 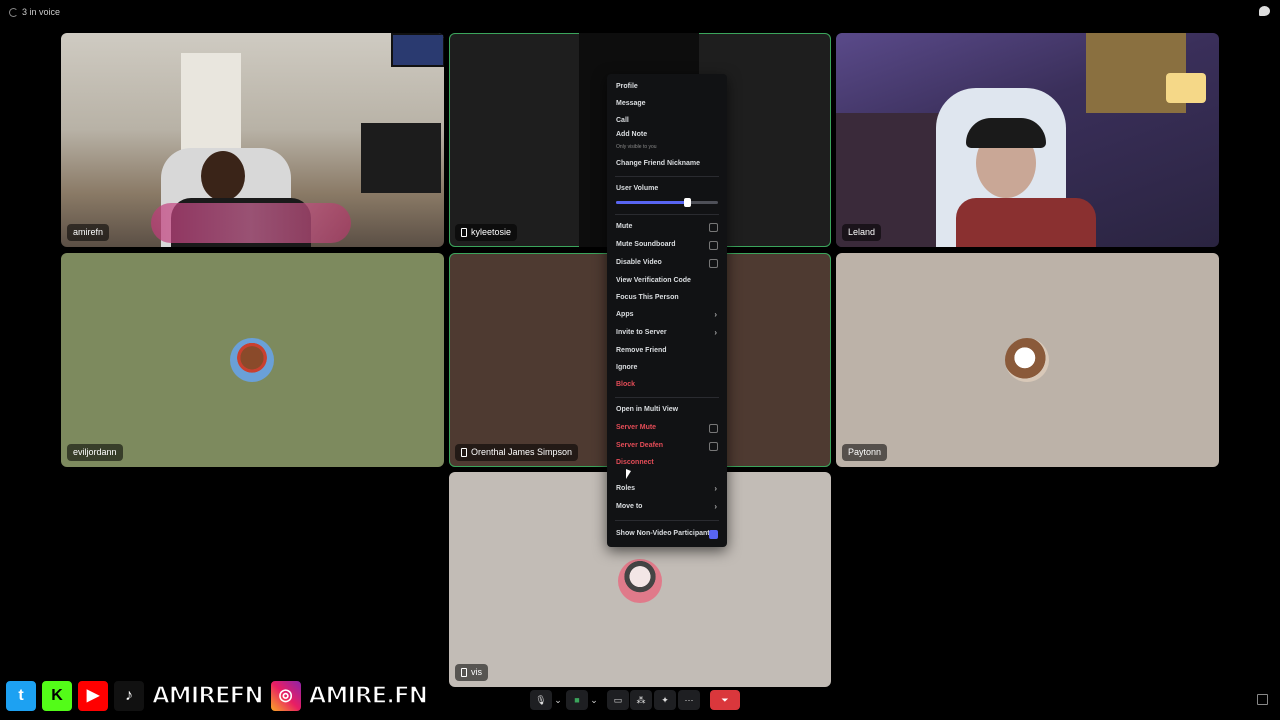 I want to click on menu-label: Invite to Server, so click(x=641, y=332).